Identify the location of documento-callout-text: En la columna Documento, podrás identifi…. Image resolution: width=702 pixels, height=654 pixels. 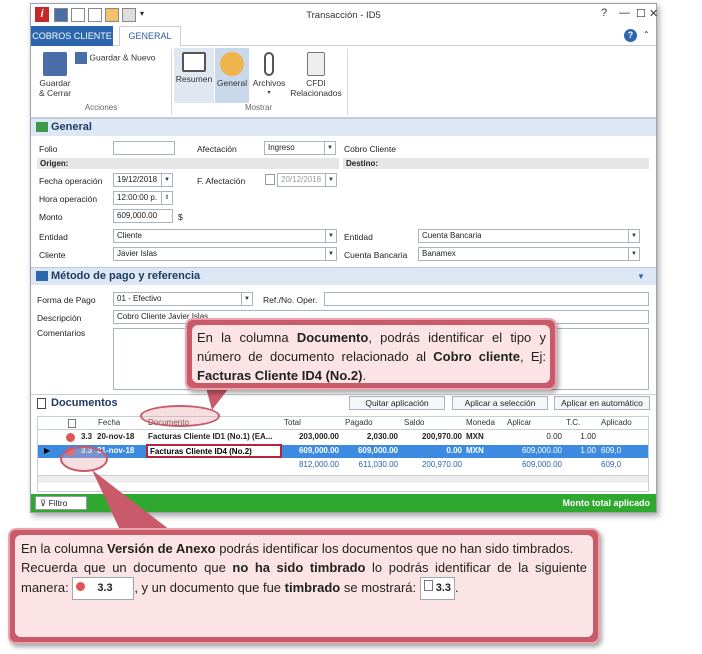
(371, 354).